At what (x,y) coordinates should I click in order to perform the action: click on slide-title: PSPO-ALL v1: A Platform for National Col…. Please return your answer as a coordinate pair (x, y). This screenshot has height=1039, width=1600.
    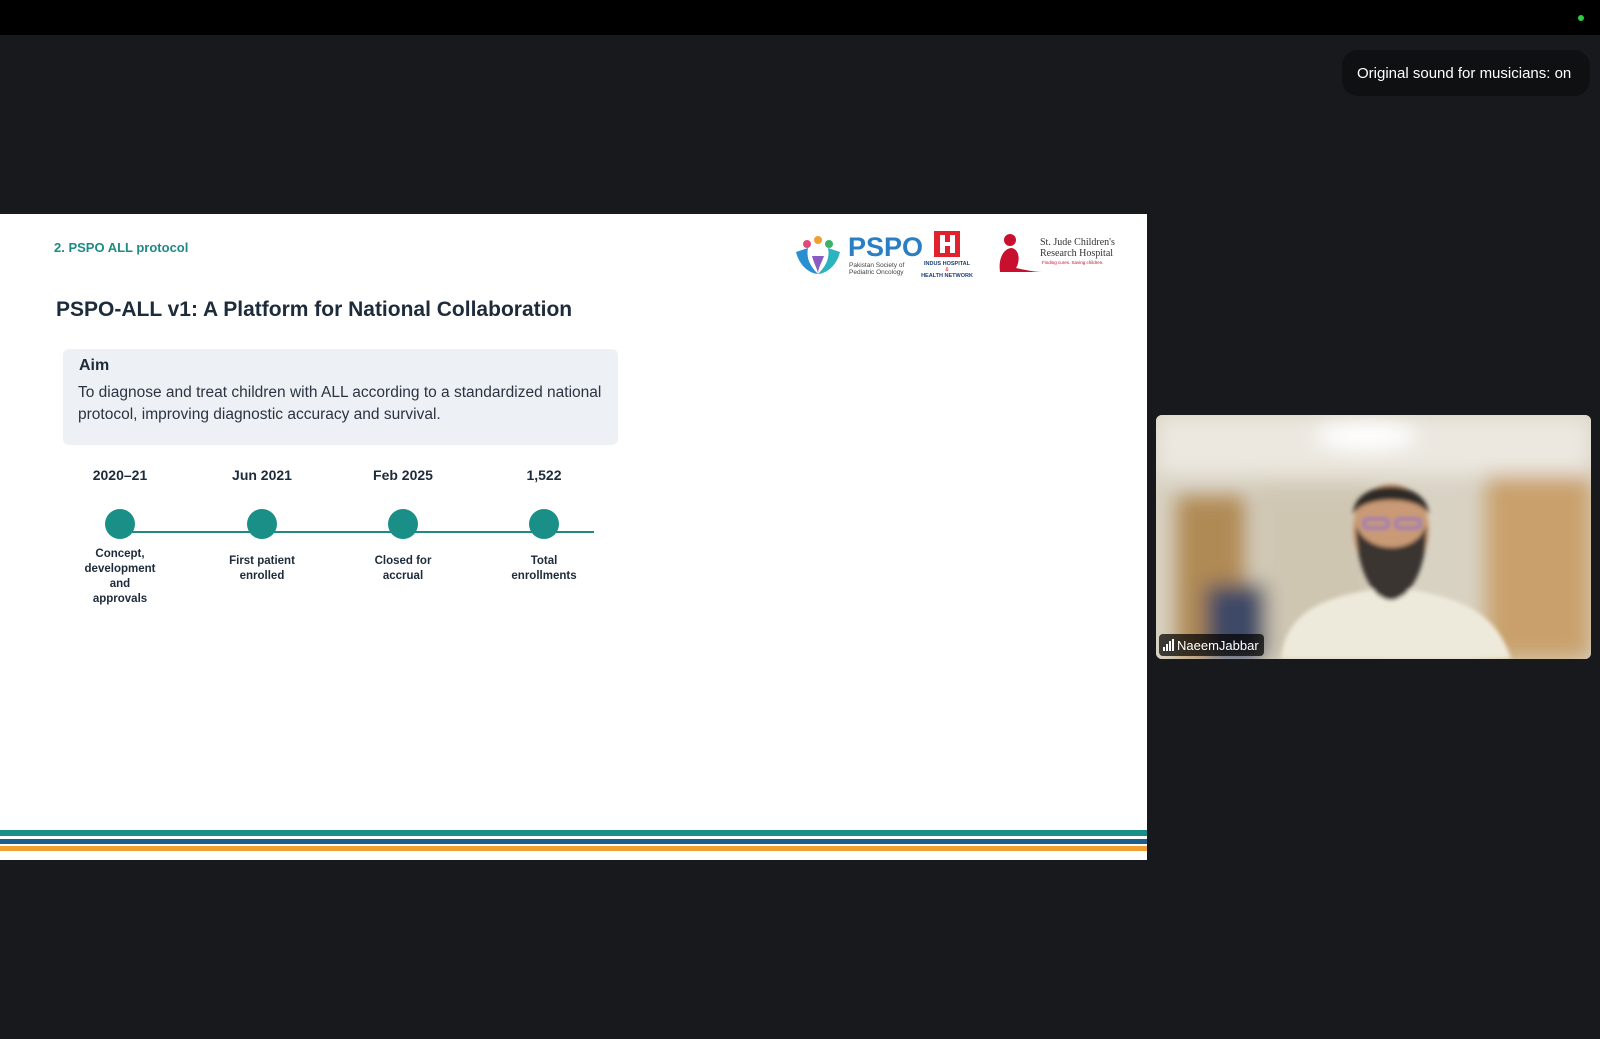
    Looking at the image, I should click on (314, 309).